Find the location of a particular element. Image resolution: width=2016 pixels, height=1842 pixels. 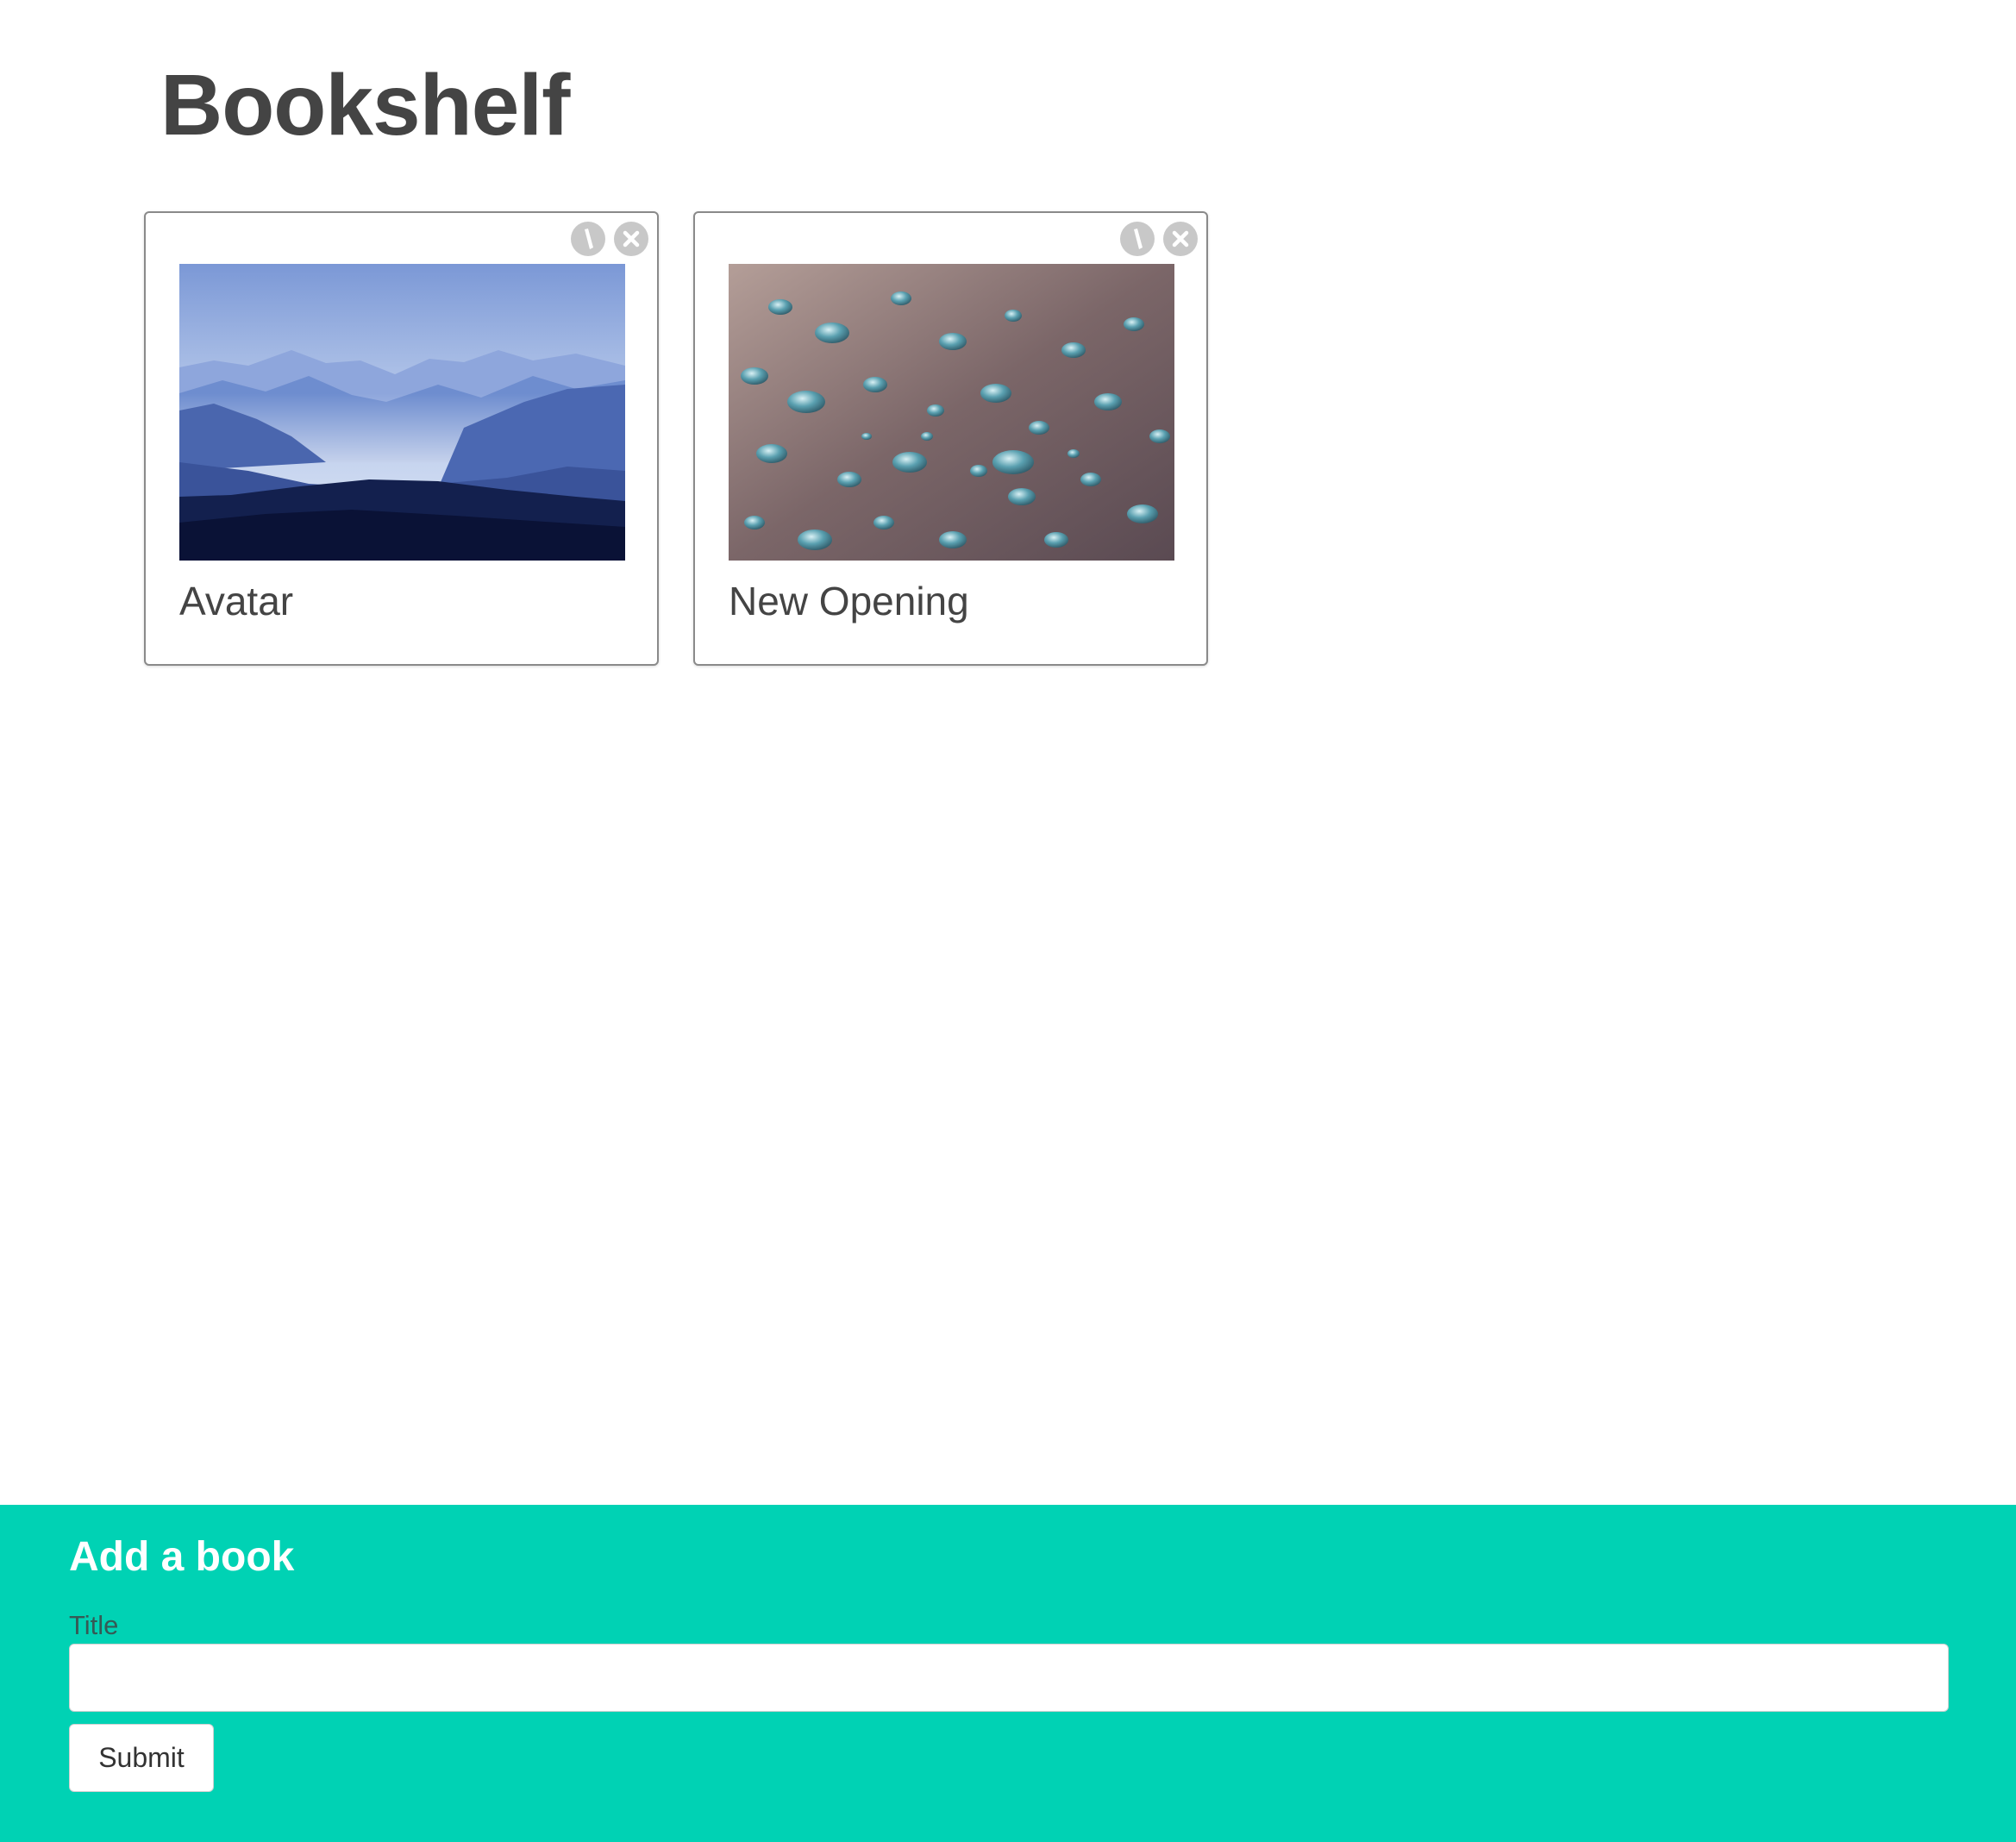

submit-button: Submit is located at coordinates (142, 1758).